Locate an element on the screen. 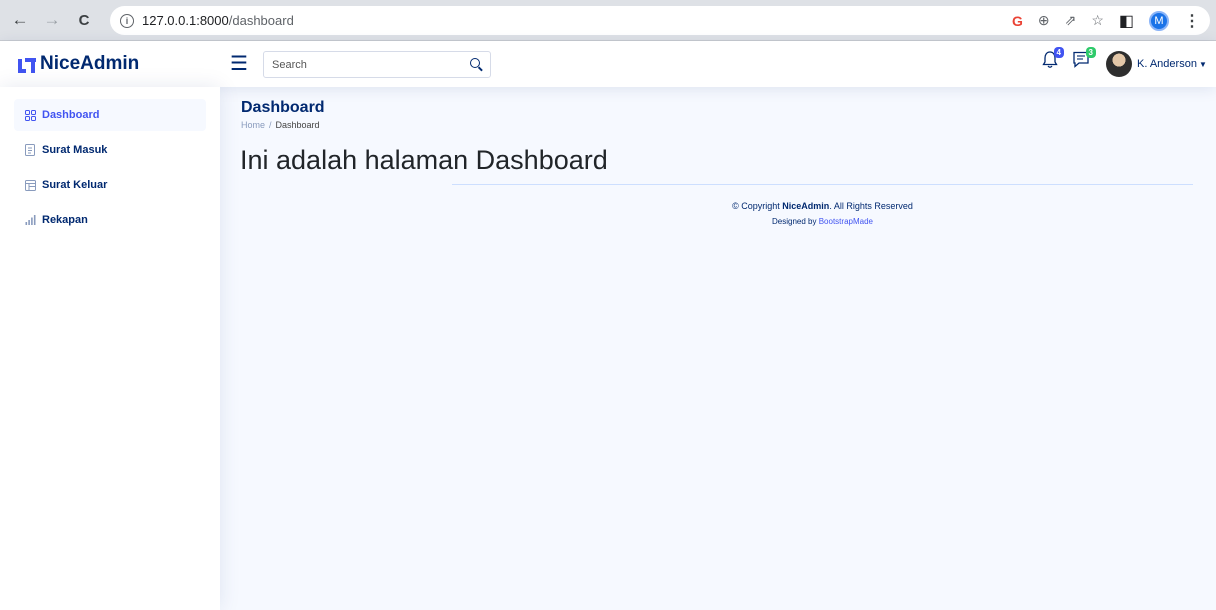 The width and height of the screenshot is (1216, 610). avatar is located at coordinates (1119, 64).